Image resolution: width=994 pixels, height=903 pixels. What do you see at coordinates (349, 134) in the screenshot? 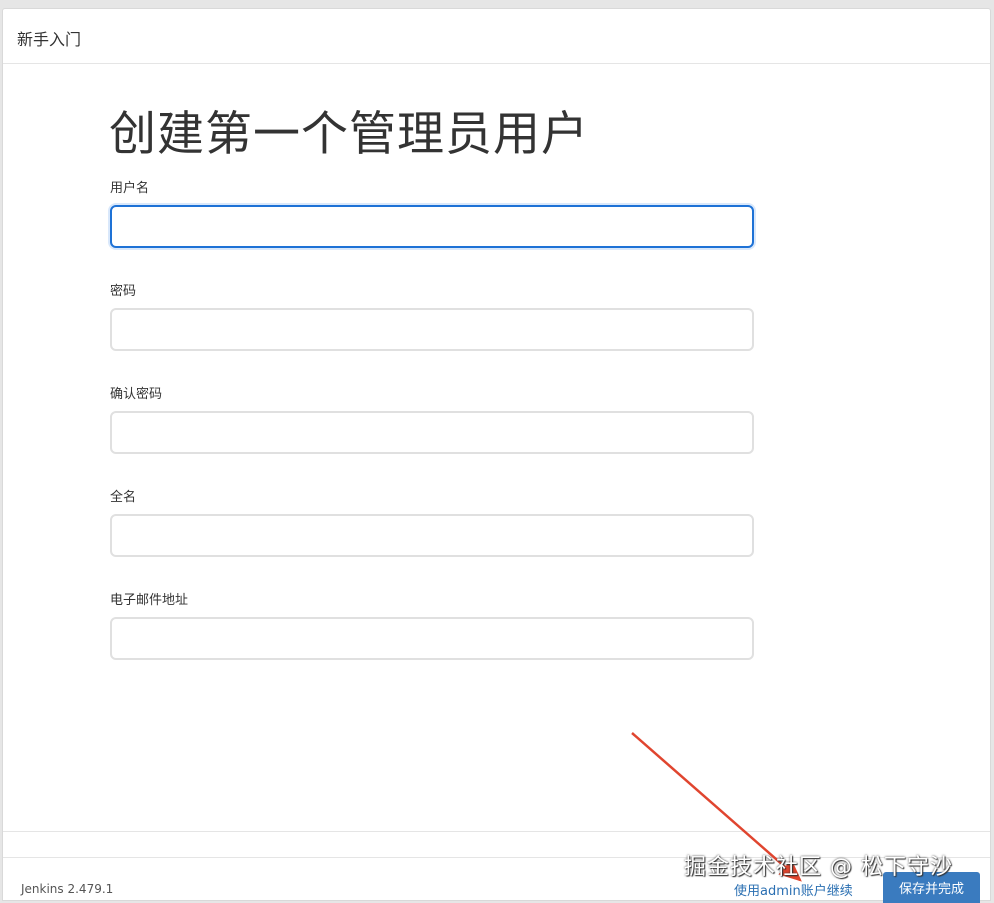
I see `page-title: 创建第一个管理员用户` at bounding box center [349, 134].